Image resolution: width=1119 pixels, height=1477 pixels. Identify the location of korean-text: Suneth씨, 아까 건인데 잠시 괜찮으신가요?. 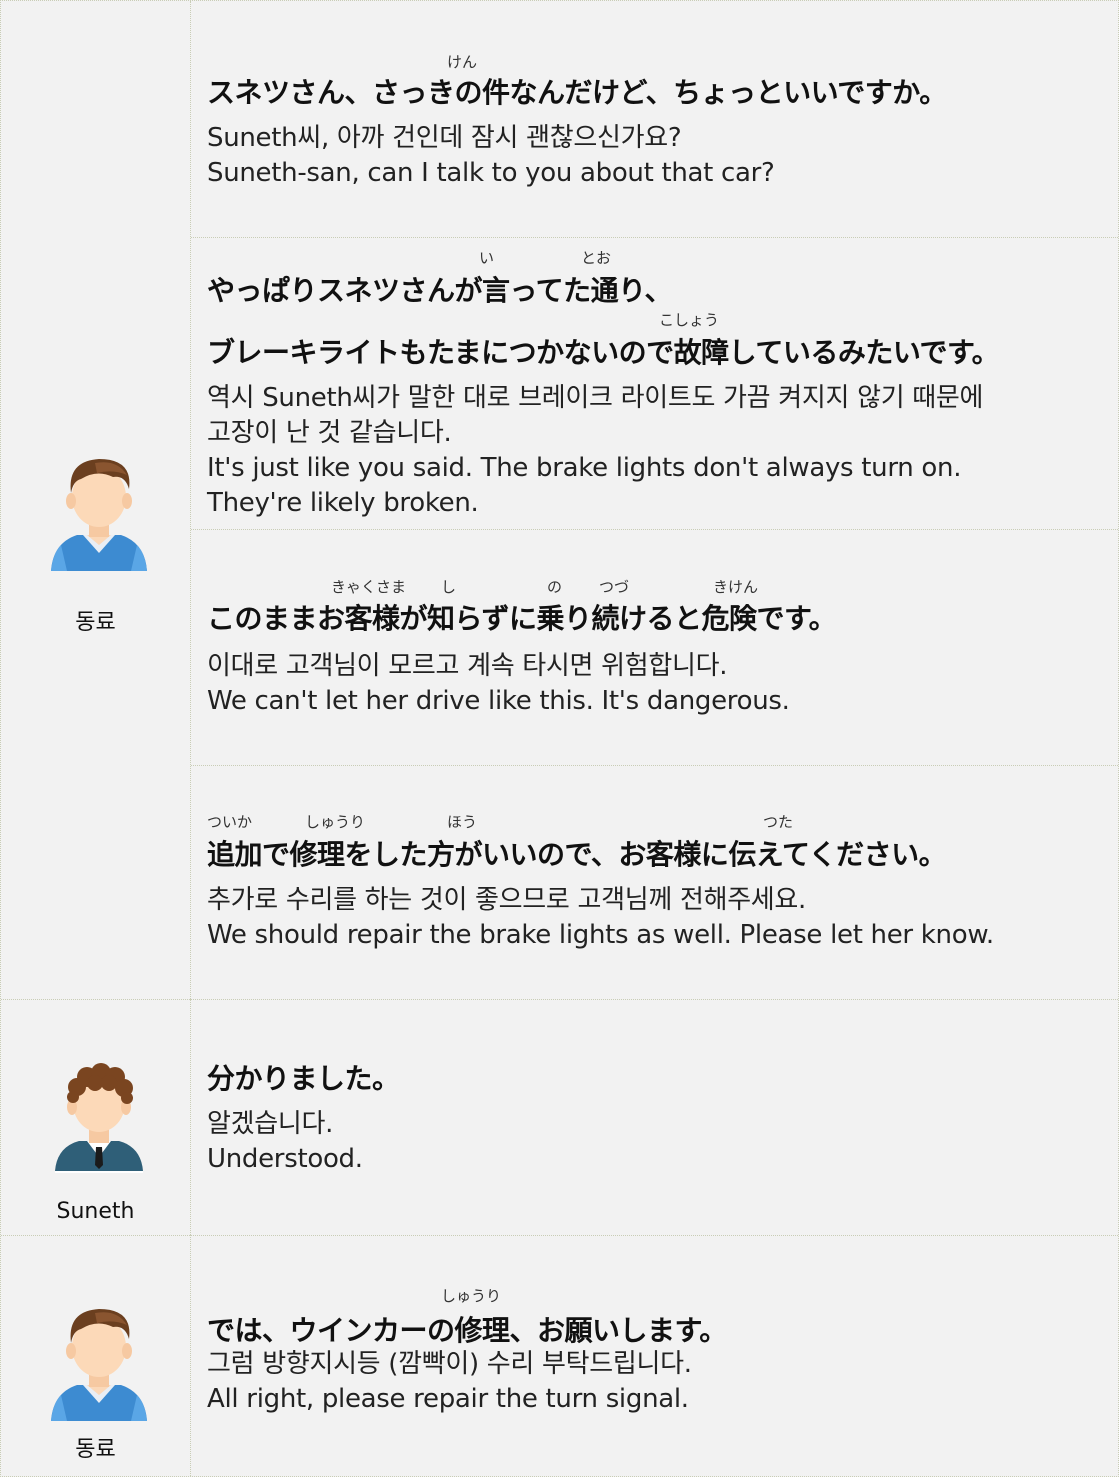
(444, 138).